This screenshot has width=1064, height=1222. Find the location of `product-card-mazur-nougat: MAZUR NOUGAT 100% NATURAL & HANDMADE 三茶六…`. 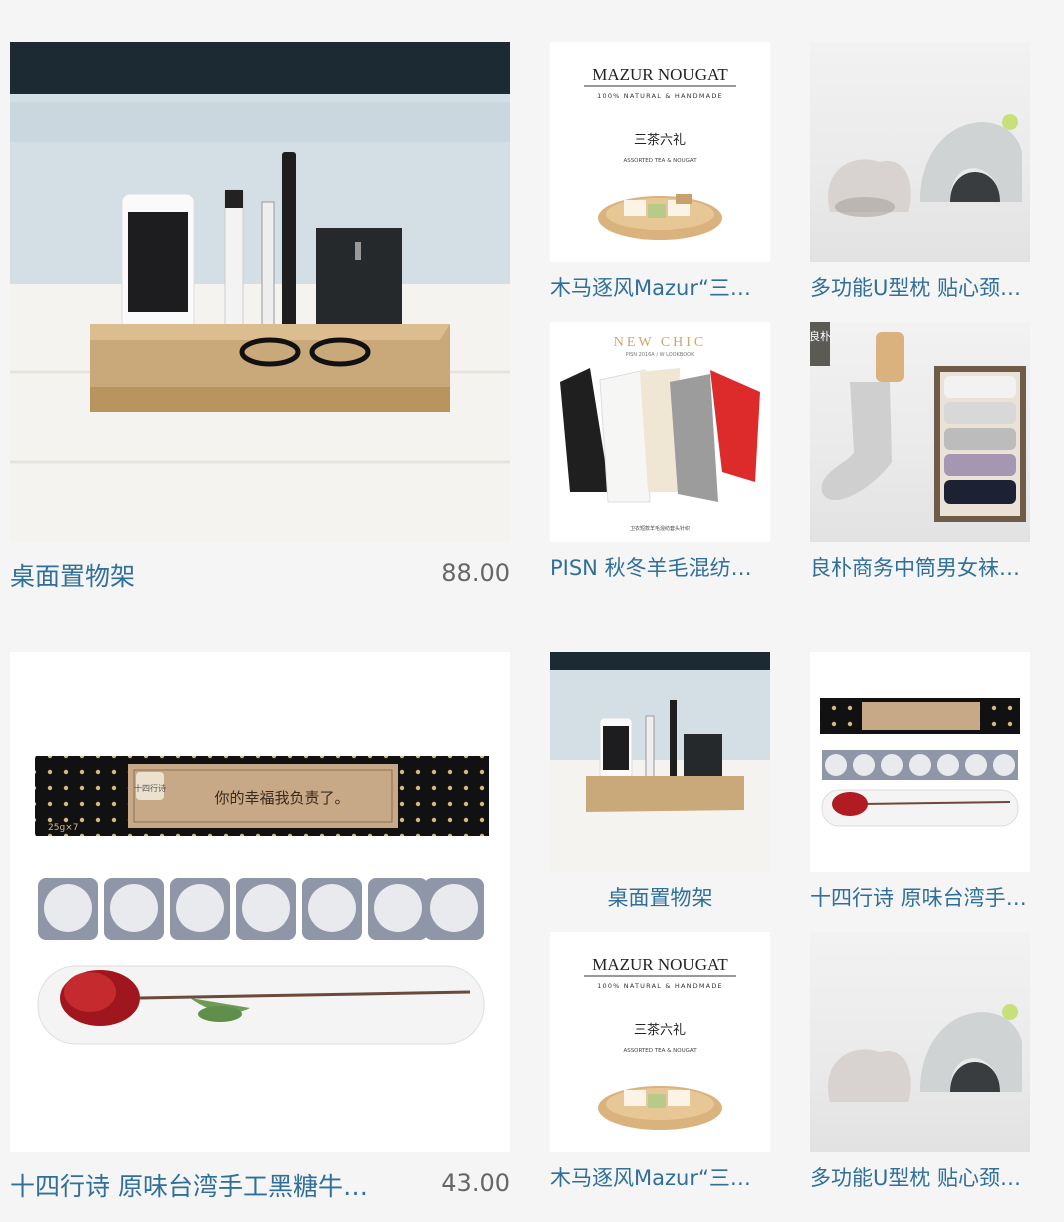

product-card-mazur-nougat: MAZUR NOUGAT 100% NATURAL & HANDMADE 三茶六… is located at coordinates (660, 173).